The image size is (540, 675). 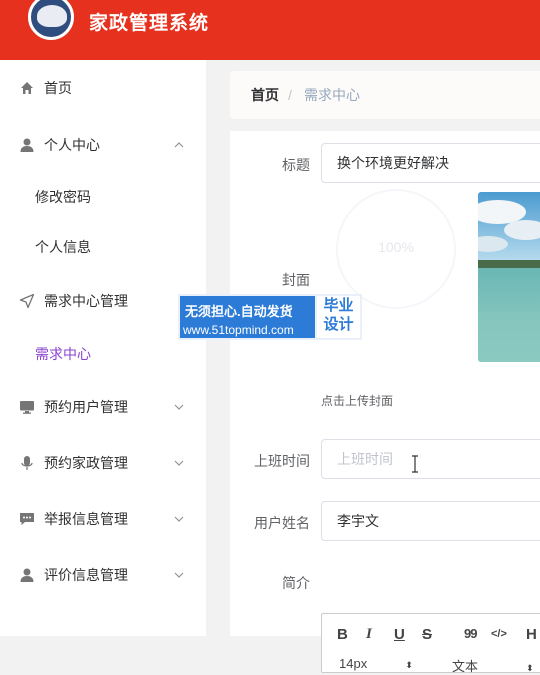 I want to click on upload-progress: 100%, so click(x=396, y=249).